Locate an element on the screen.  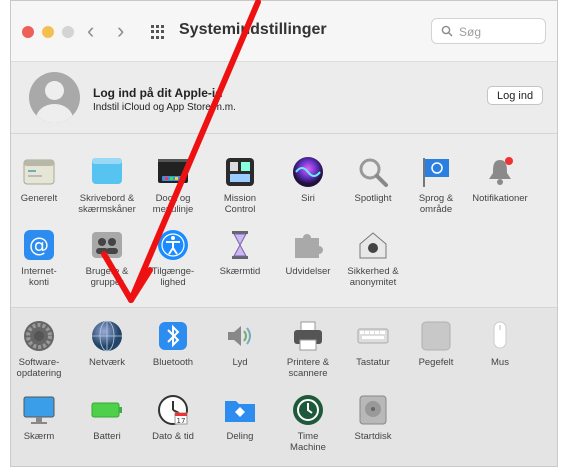
pref-label: Software- opdatering is located at coordinates (39, 368).